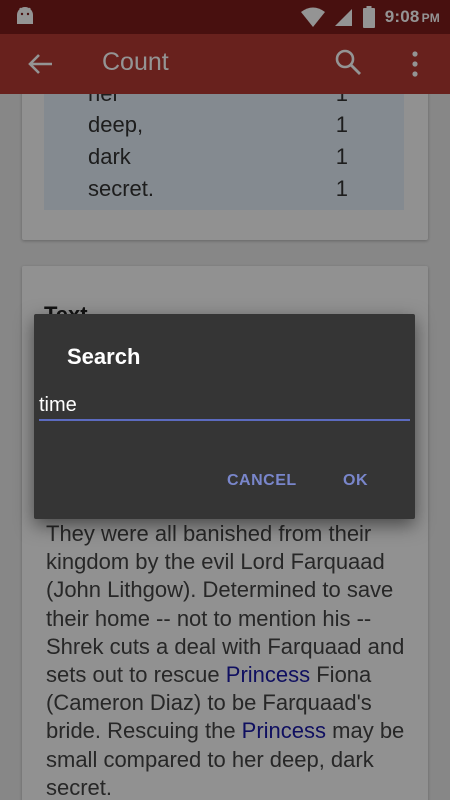  Describe the element at coordinates (104, 356) in the screenshot. I see `dialog-title: Search` at that location.